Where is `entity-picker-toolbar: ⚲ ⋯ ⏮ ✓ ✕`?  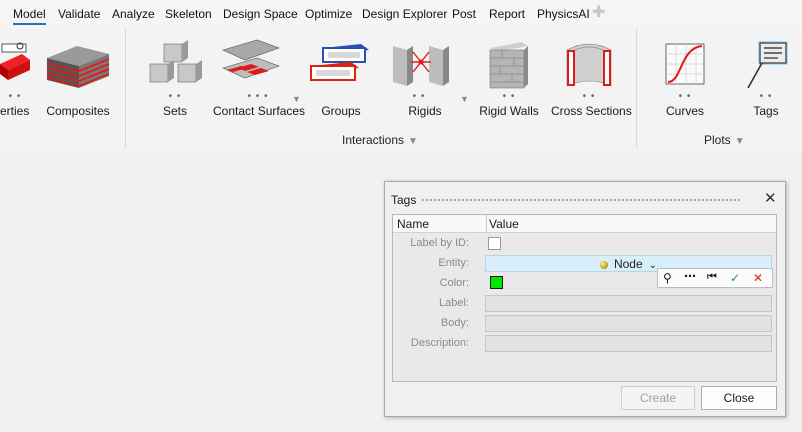
entity-picker-toolbar: ⚲ ⋯ ⏮ ✓ ✕ is located at coordinates (715, 278).